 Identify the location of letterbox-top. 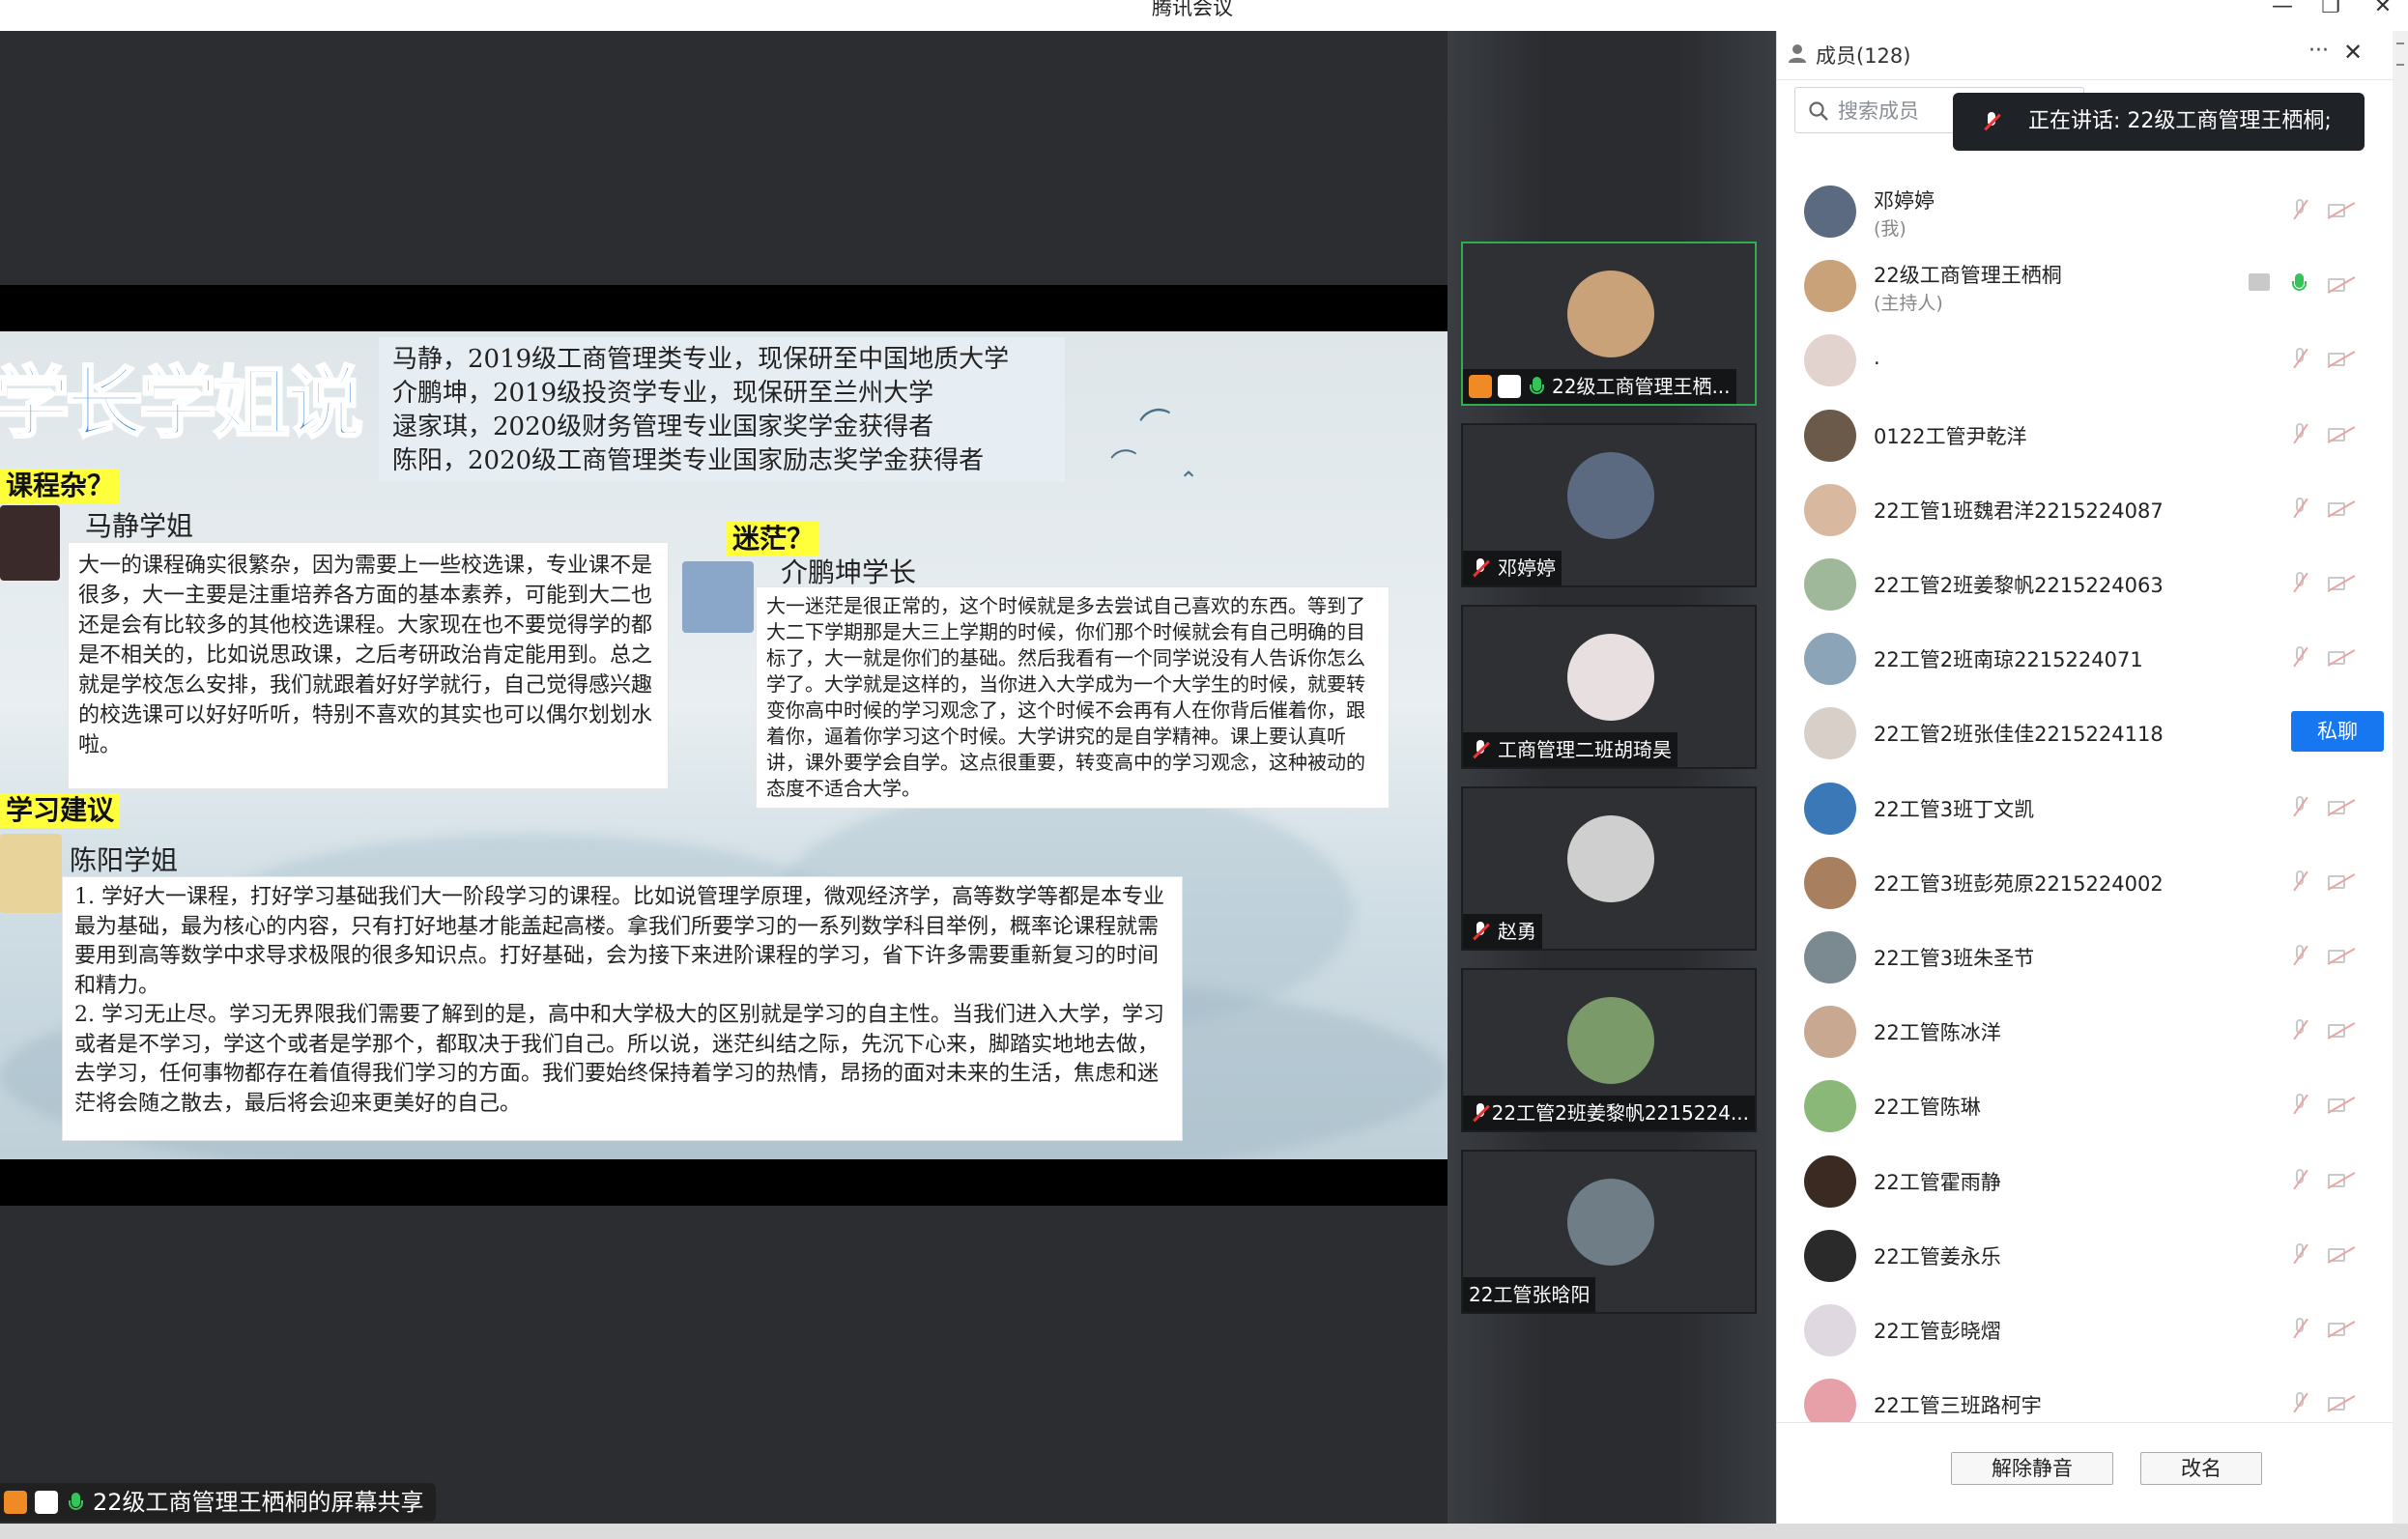
(724, 308).